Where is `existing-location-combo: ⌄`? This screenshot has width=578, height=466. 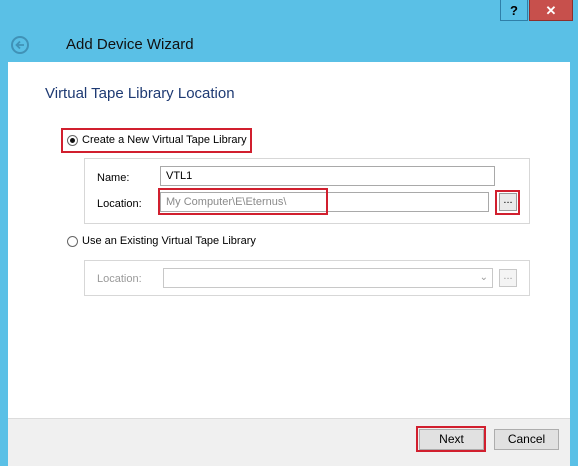
existing-location-combo: ⌄ is located at coordinates (328, 278).